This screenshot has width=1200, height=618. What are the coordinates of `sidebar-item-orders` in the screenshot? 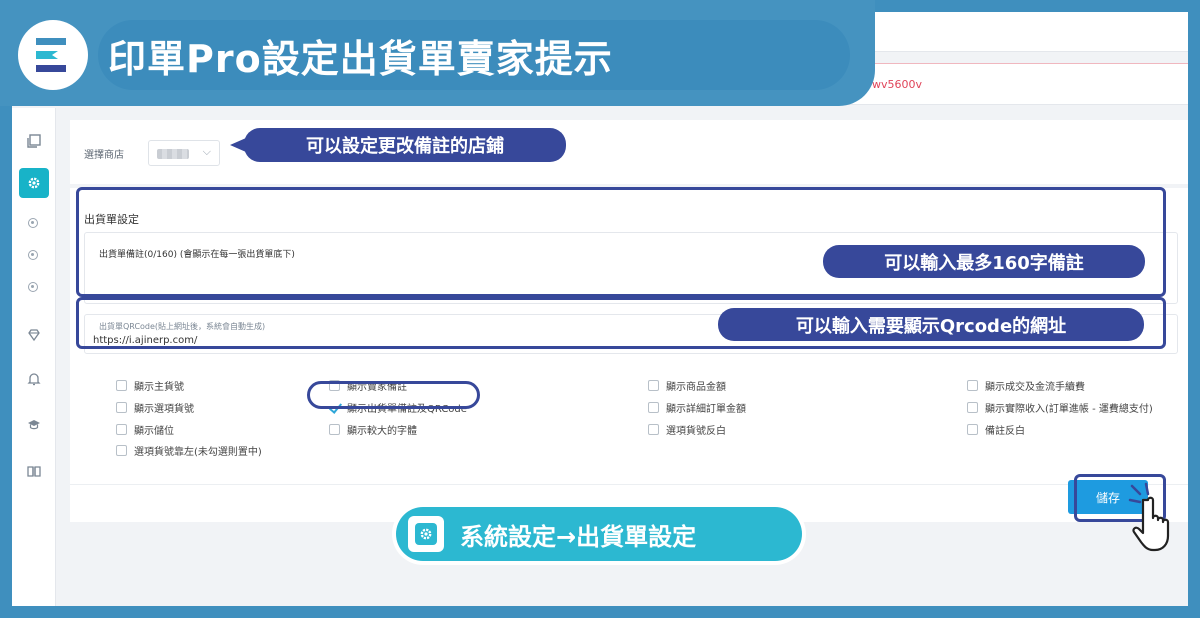 It's located at (34, 141).